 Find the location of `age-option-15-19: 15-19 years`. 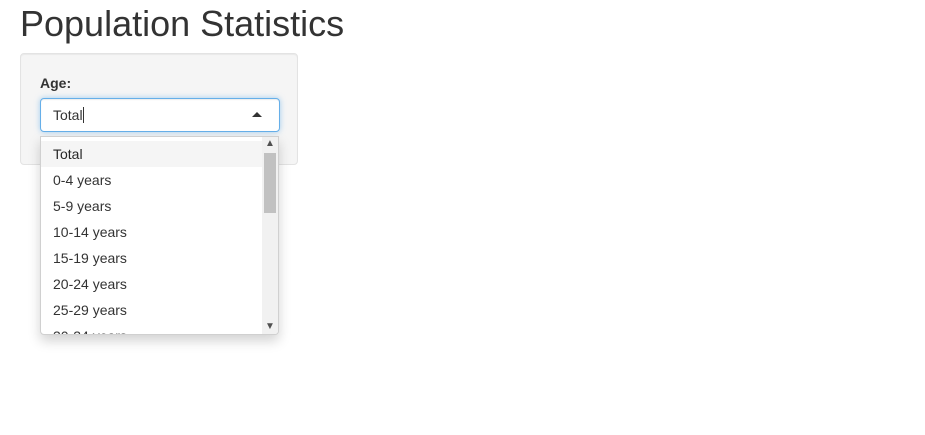

age-option-15-19: 15-19 years is located at coordinates (152, 258).